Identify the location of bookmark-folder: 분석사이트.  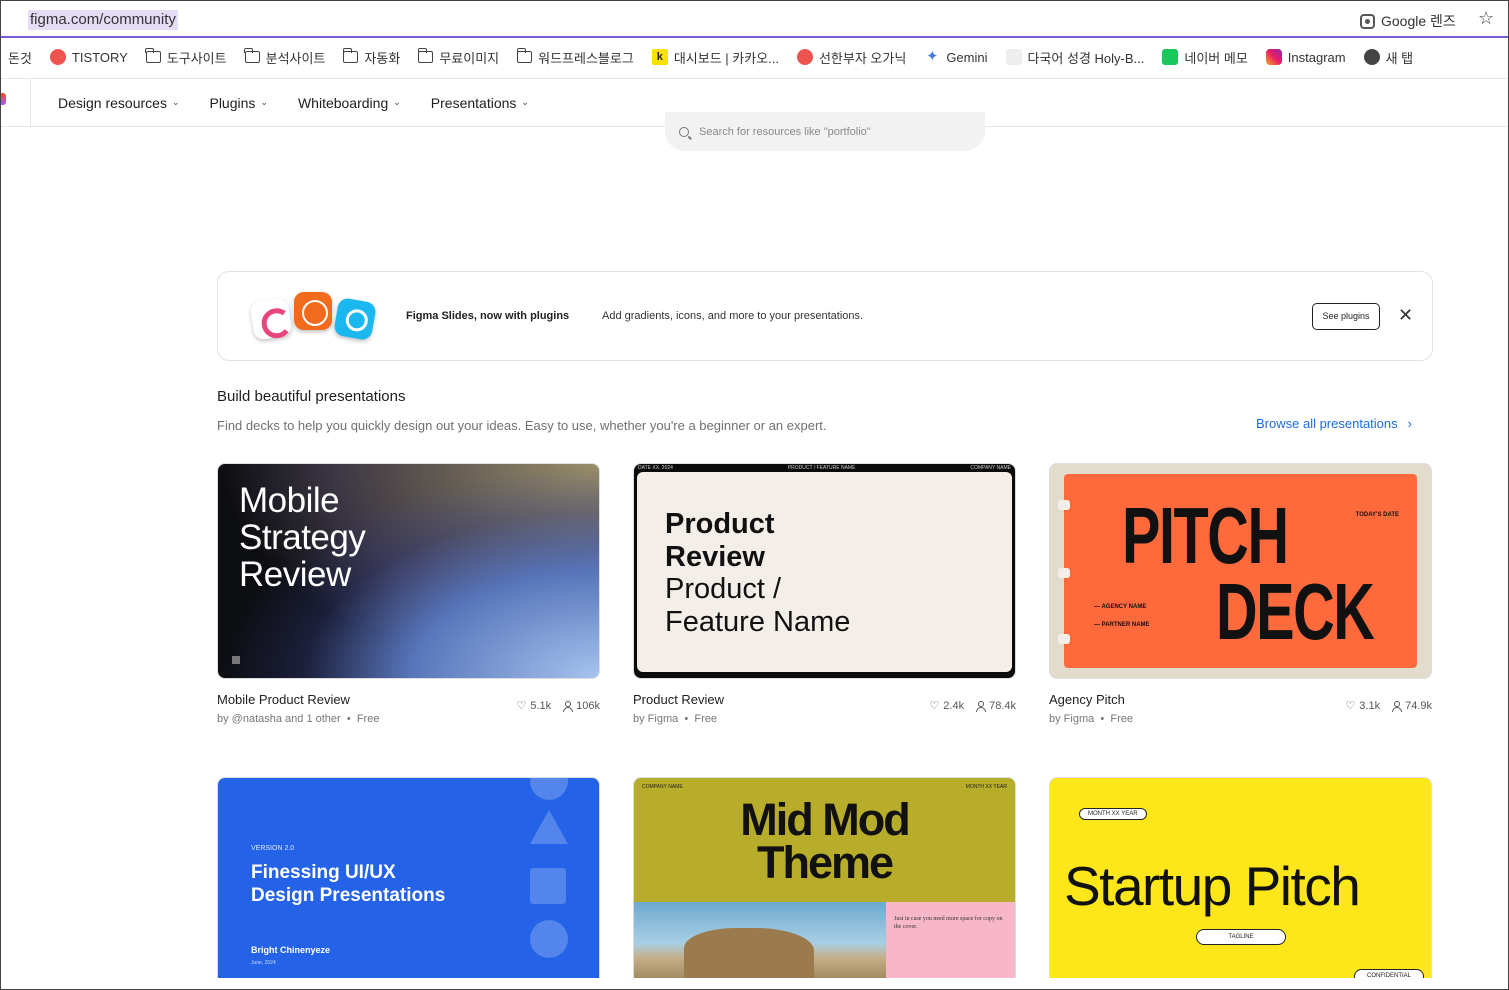
(285, 57).